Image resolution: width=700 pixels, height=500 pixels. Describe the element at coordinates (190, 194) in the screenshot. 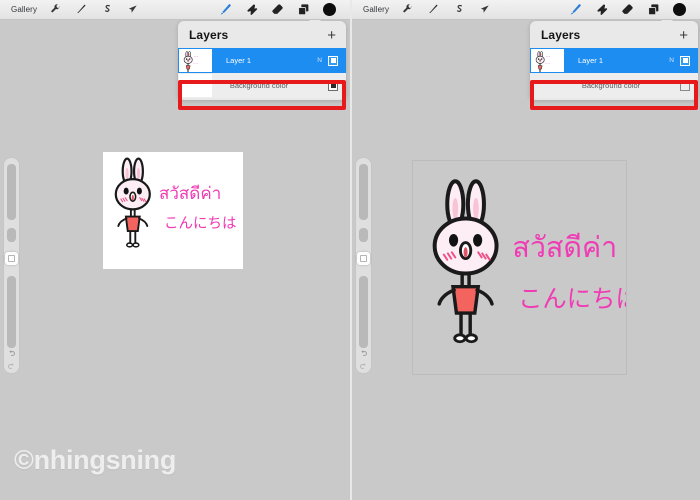

I see `artwork-thai-text: สวัสดีค่า` at that location.